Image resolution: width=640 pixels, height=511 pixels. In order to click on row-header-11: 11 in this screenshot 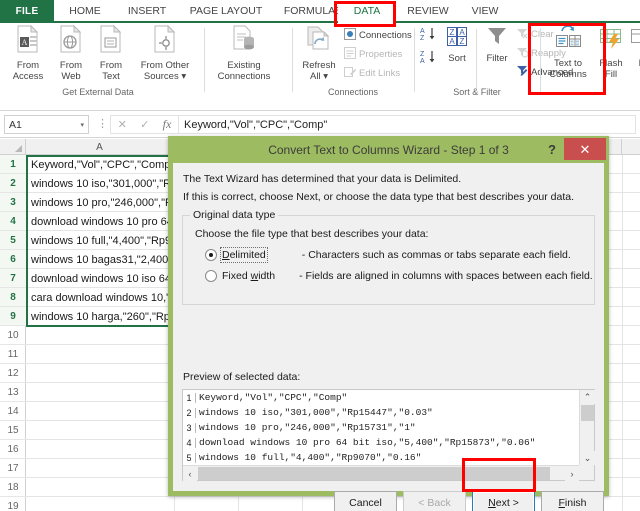, I will do `click(13, 354)`.